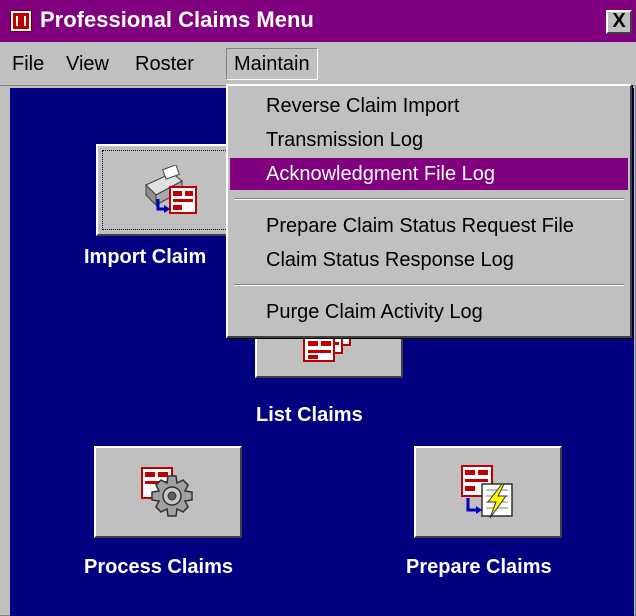 This screenshot has width=636, height=616. What do you see at coordinates (177, 19) in the screenshot?
I see `window-title: Professional Claims Menu` at bounding box center [177, 19].